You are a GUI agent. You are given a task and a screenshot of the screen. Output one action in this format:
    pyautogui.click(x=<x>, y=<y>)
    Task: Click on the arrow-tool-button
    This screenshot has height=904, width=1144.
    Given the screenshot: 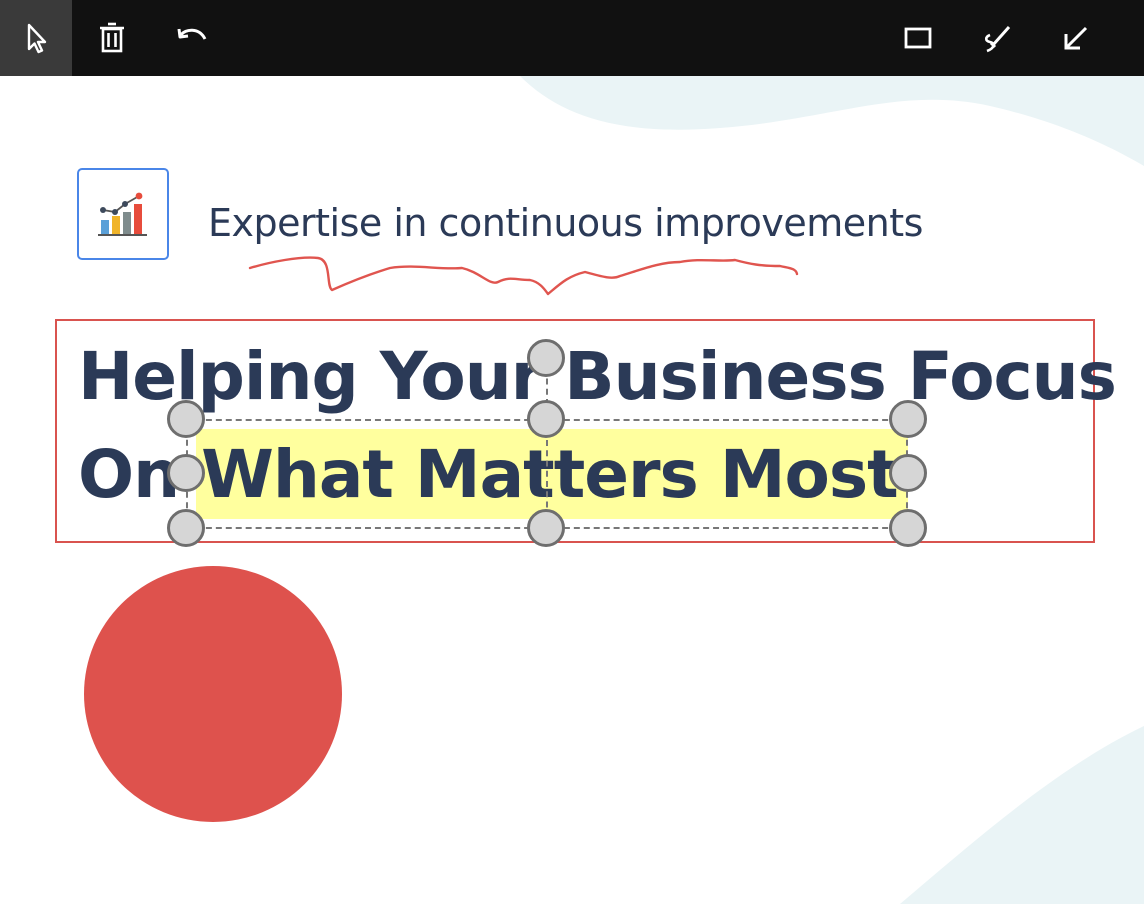 What is the action you would take?
    pyautogui.click(x=1076, y=38)
    